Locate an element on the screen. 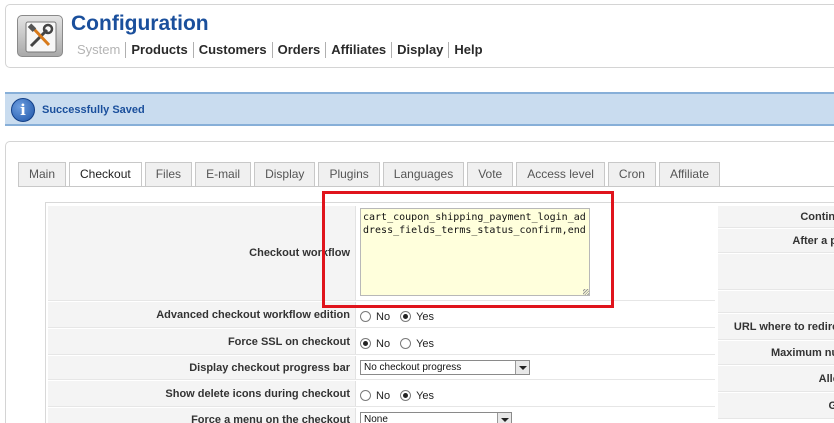 This screenshot has height=423, width=834. menu-item-help: Help is located at coordinates (467, 50).